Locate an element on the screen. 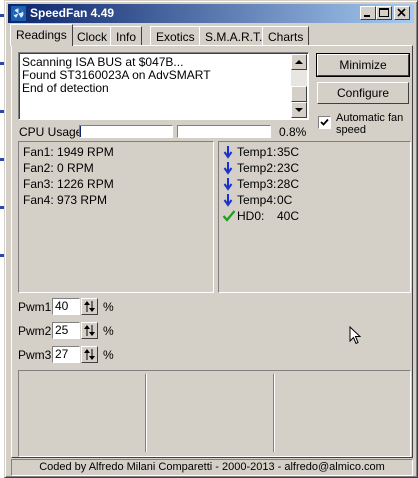  pwm2-input: 25 is located at coordinates (66, 330).